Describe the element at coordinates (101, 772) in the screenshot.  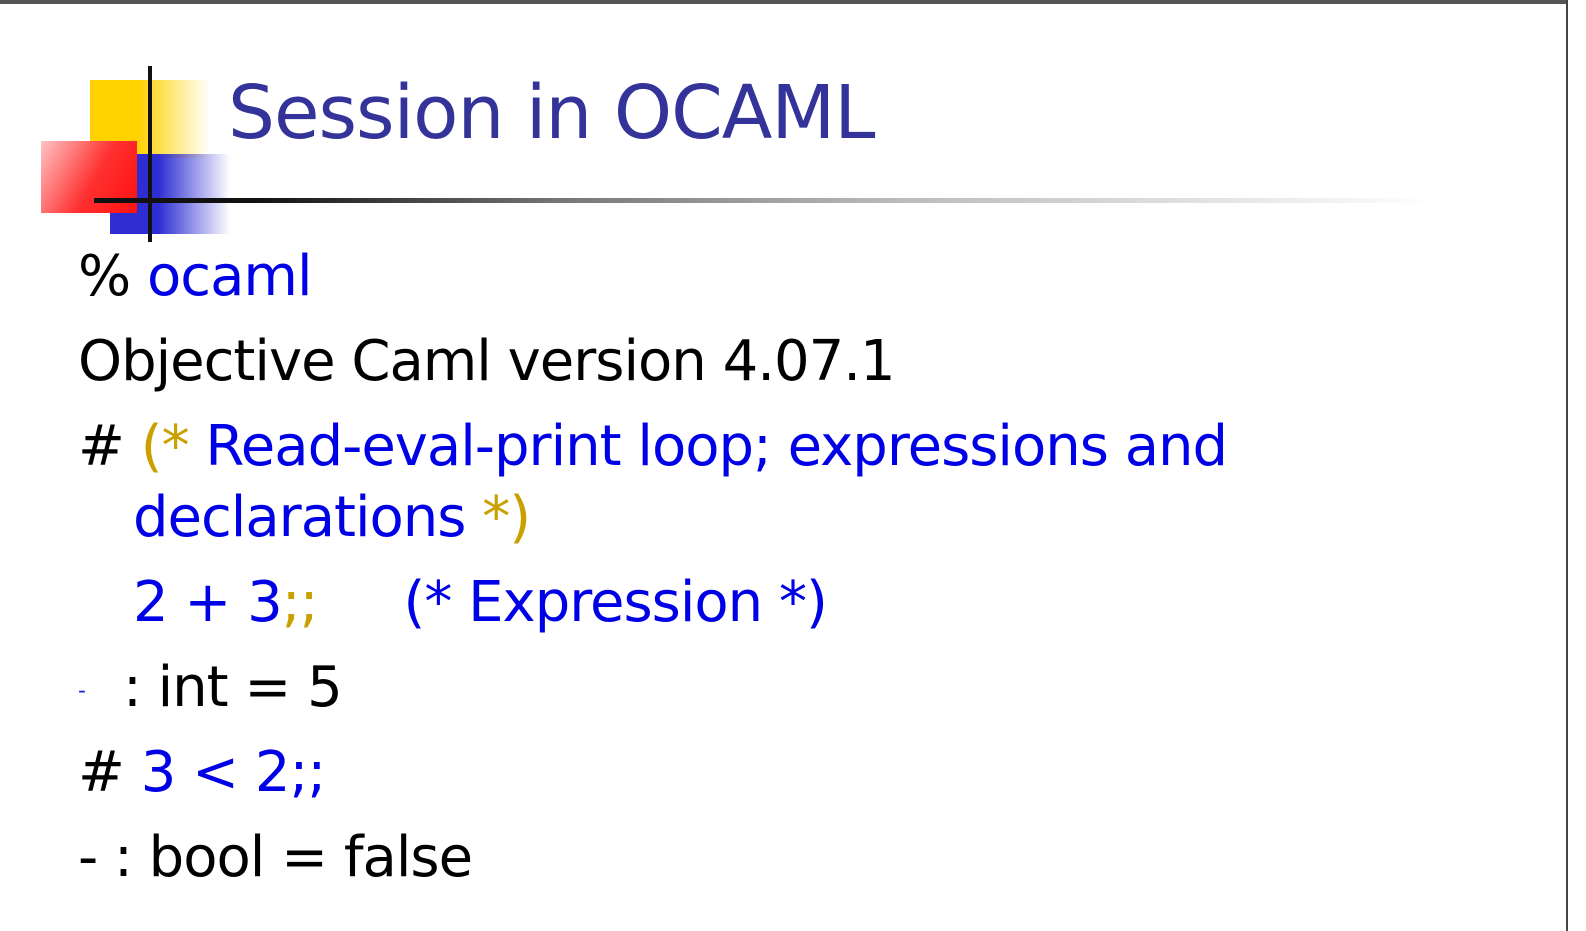
I see `repl-prompt-2: #` at that location.